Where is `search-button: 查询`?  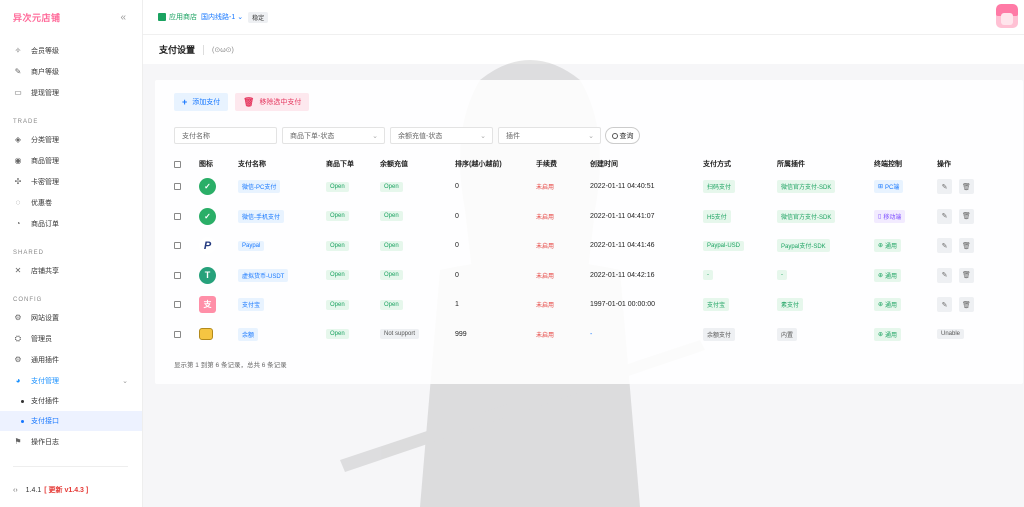
search-button: 查询 is located at coordinates (622, 135).